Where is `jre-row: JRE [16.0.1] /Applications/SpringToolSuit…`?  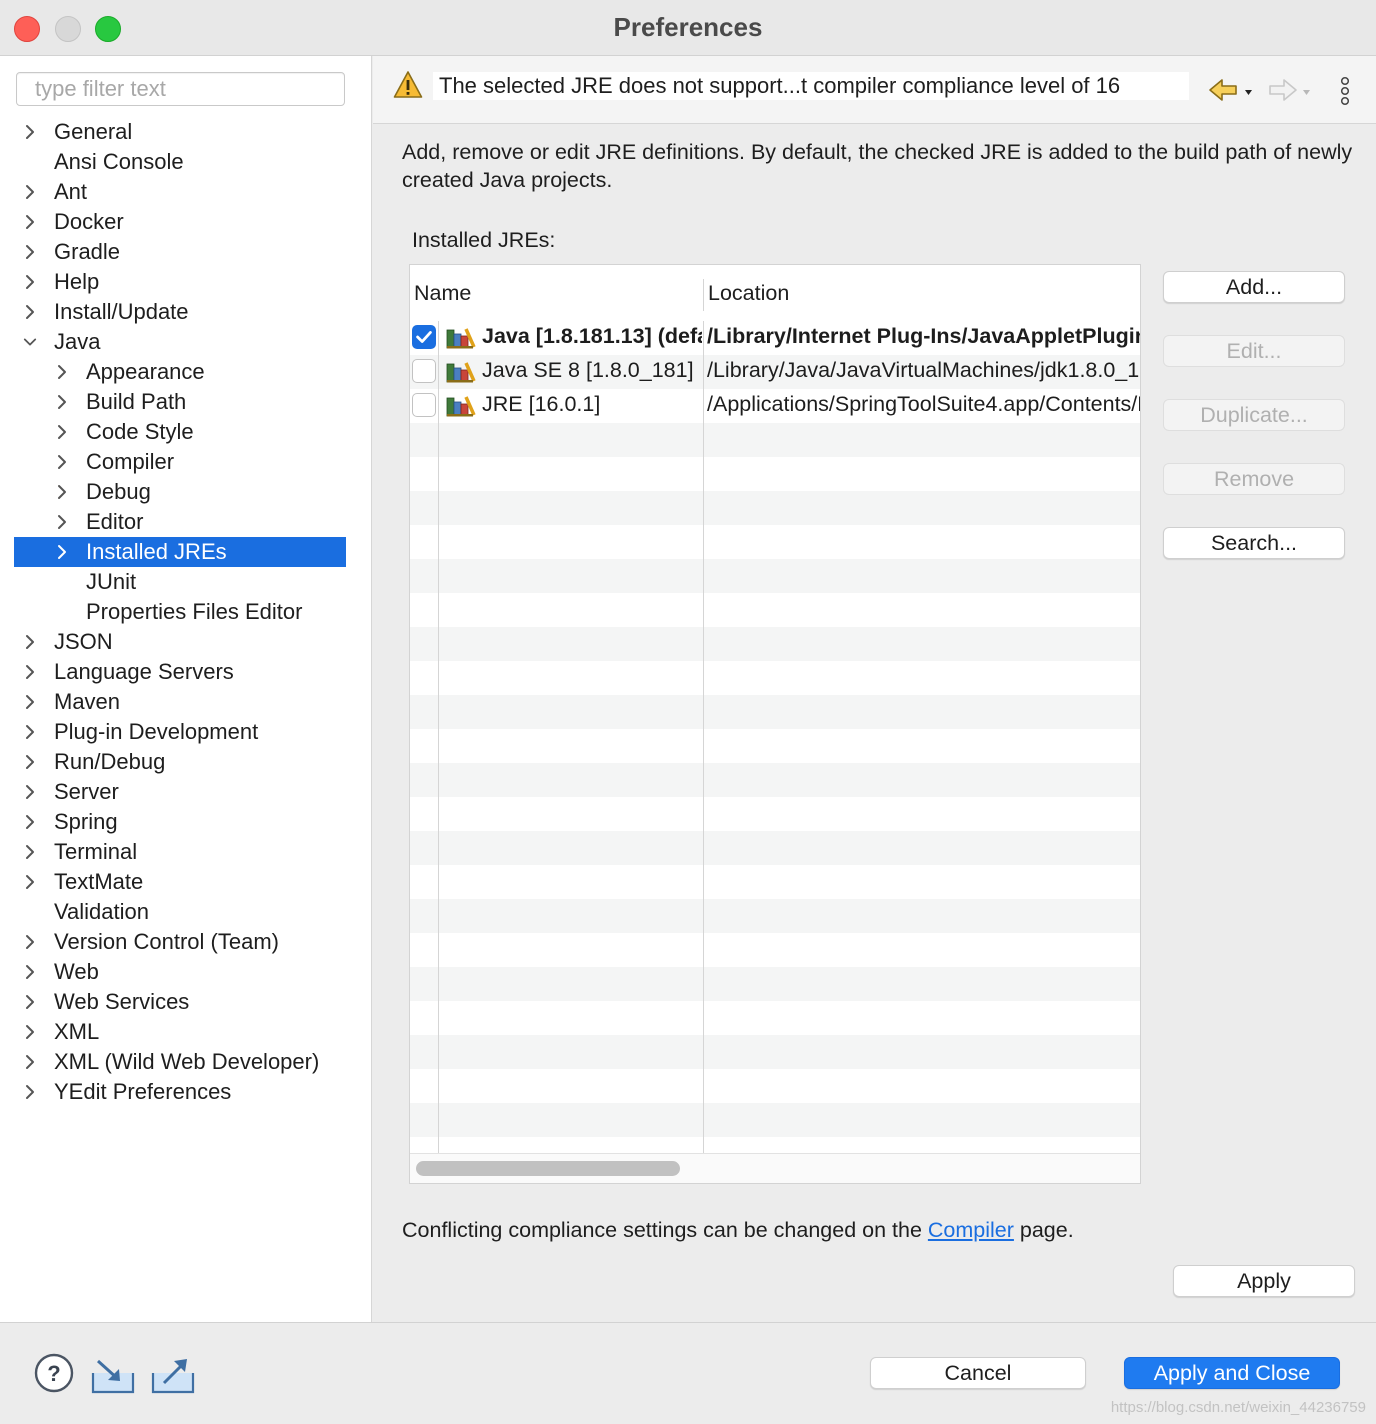
jre-row: JRE [16.0.1] /Applications/SpringToolSuit… is located at coordinates (775, 406).